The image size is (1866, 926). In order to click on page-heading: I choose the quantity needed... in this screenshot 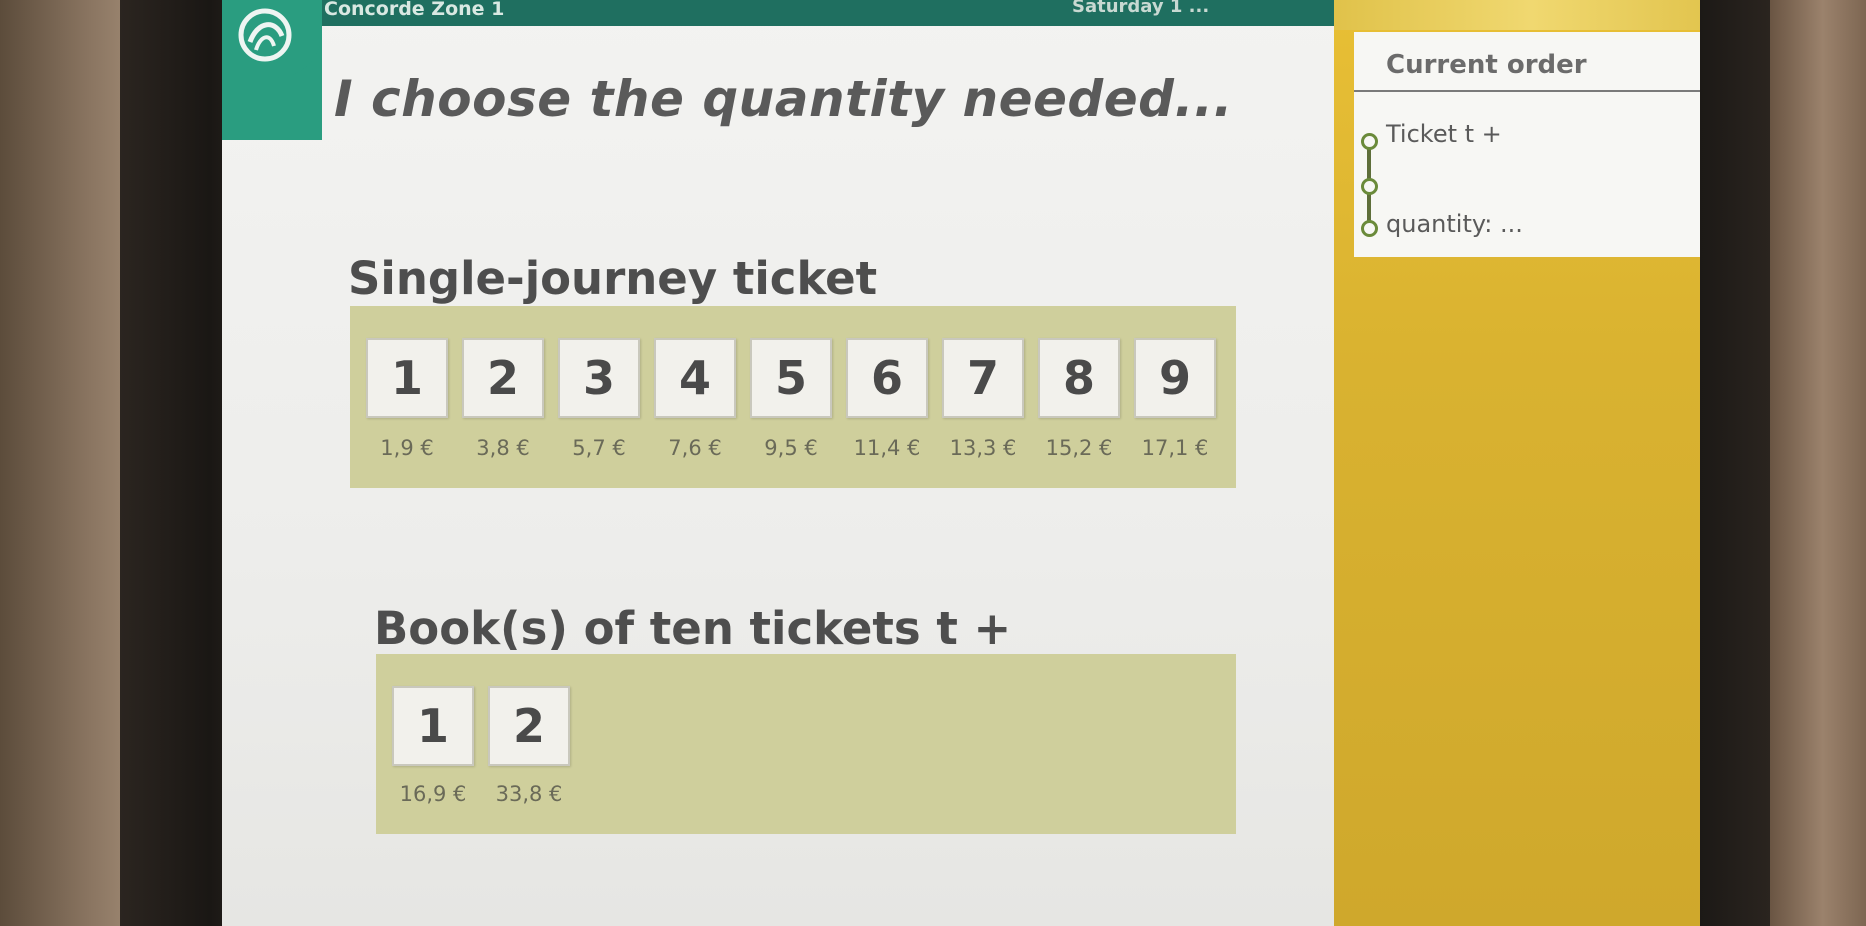, I will do `click(783, 99)`.